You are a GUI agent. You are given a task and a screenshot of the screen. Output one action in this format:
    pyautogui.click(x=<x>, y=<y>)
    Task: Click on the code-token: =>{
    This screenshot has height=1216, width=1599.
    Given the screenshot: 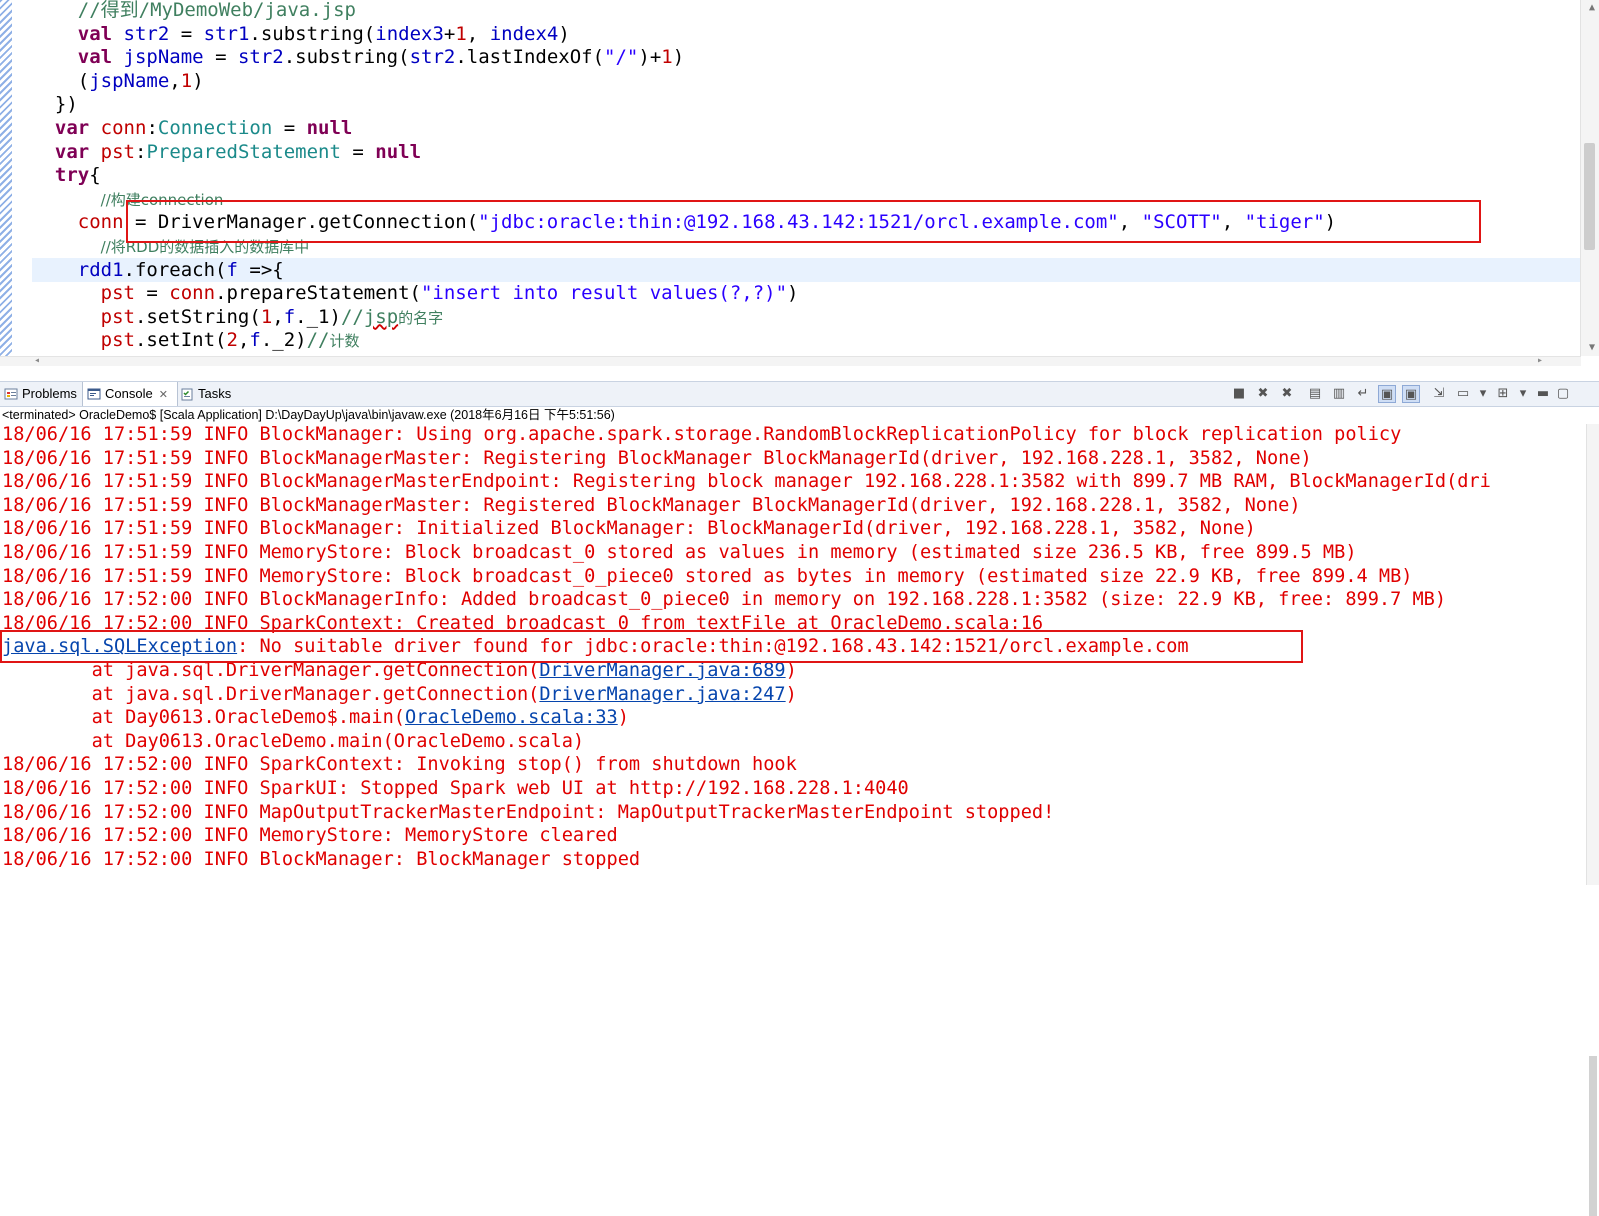 What is the action you would take?
    pyautogui.click(x=260, y=269)
    